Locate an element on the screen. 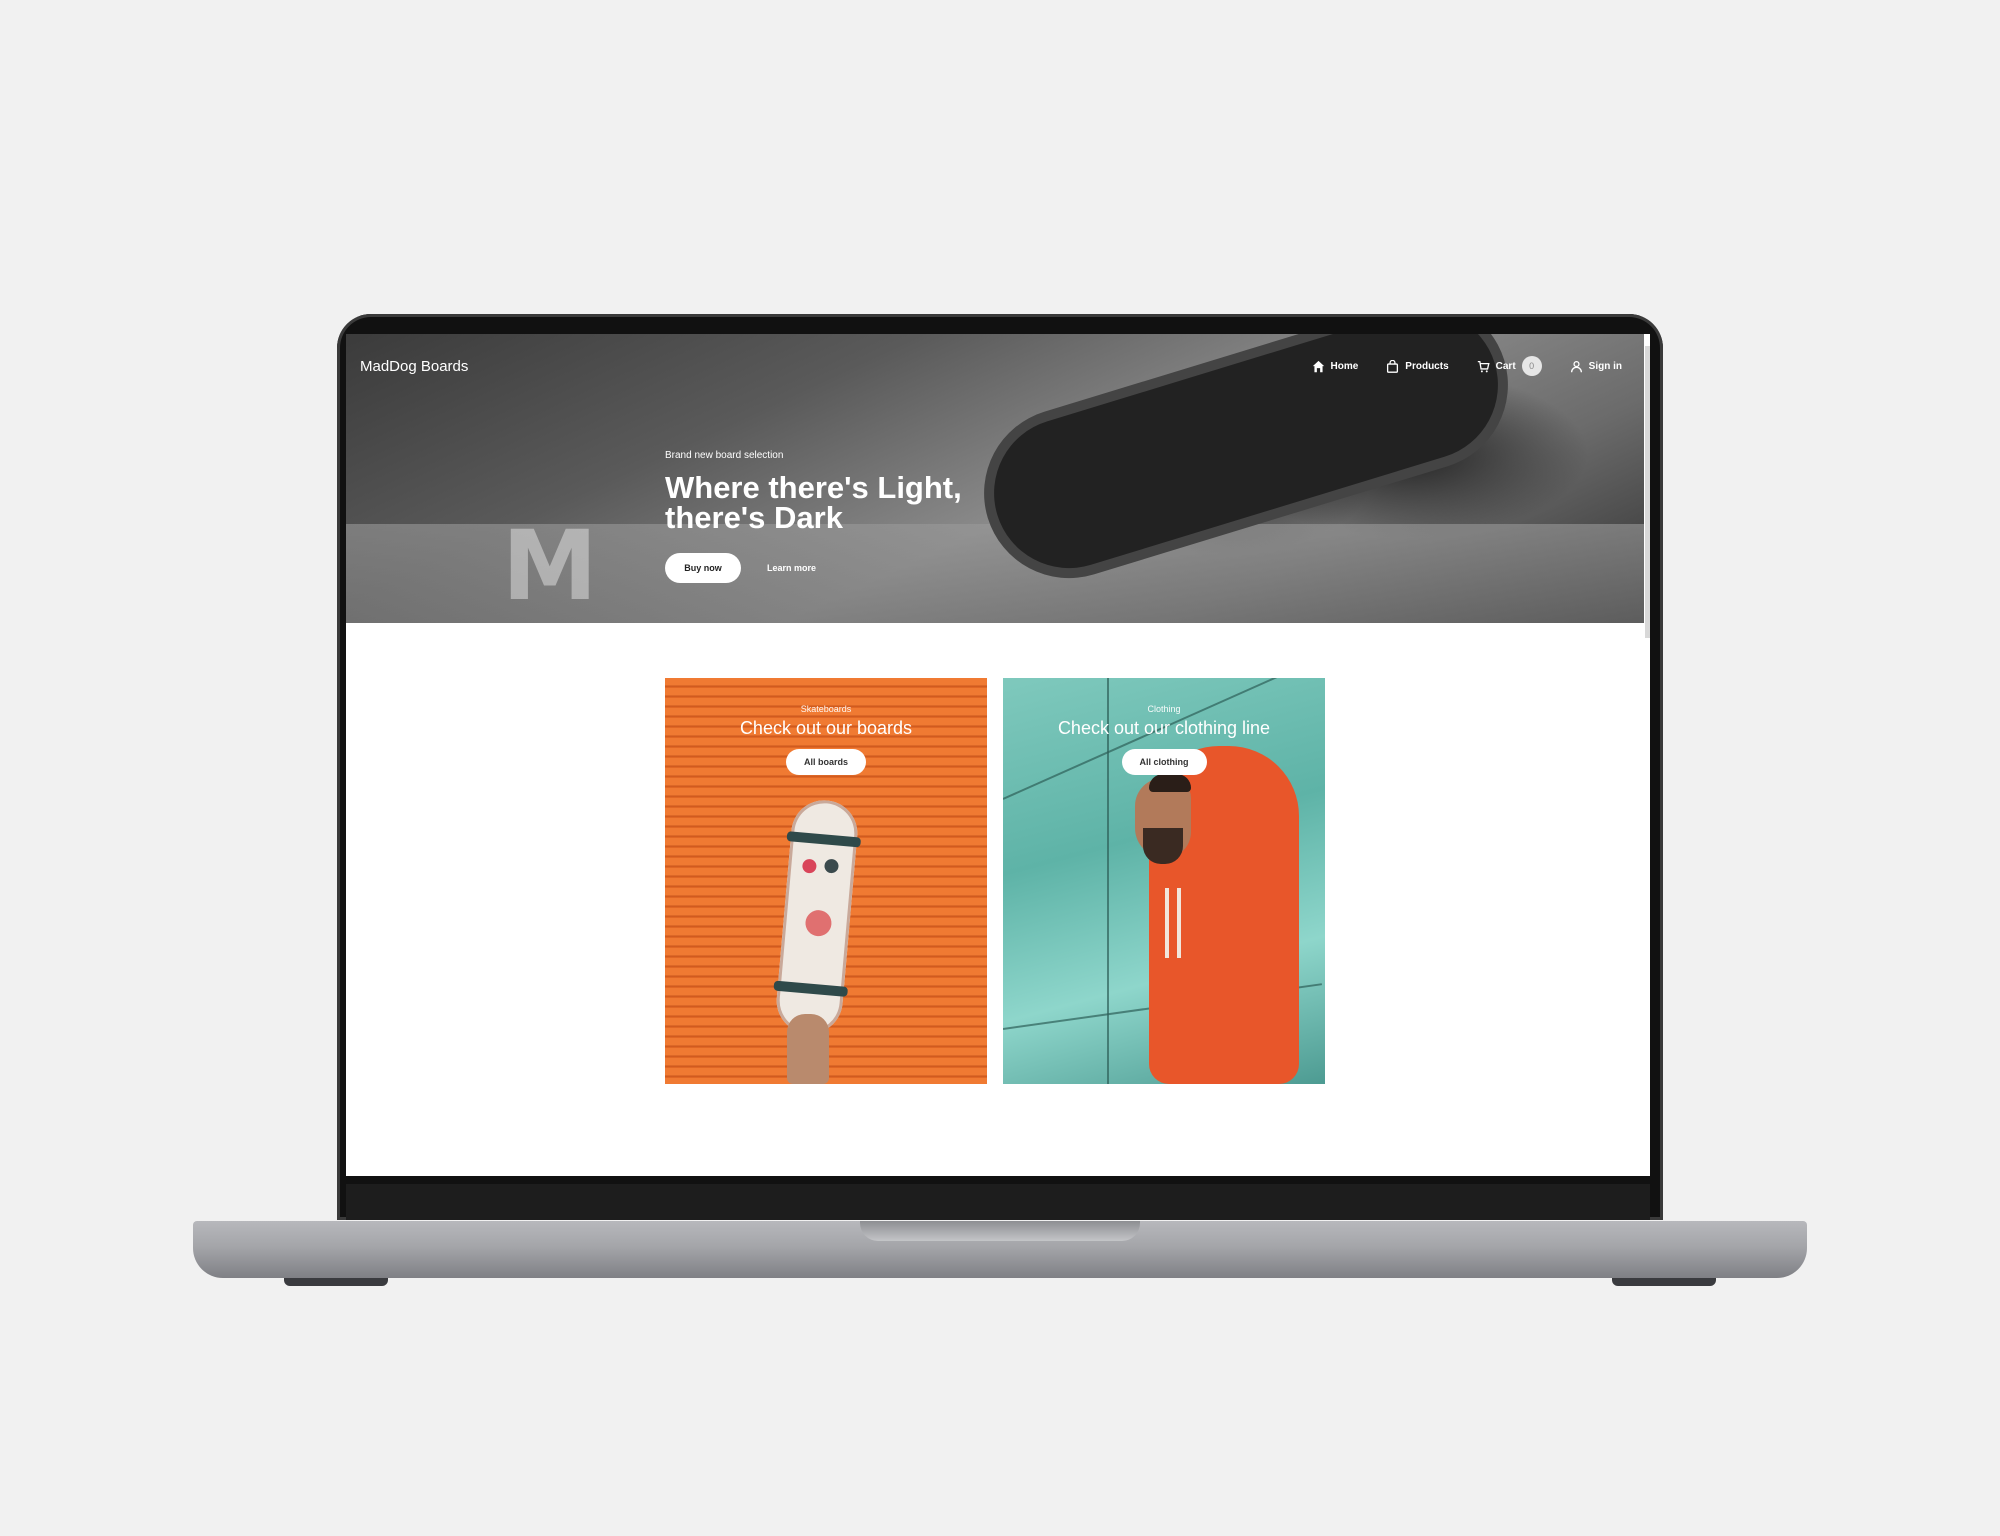 This screenshot has height=1536, width=2000. home-icon is located at coordinates (1318, 366).